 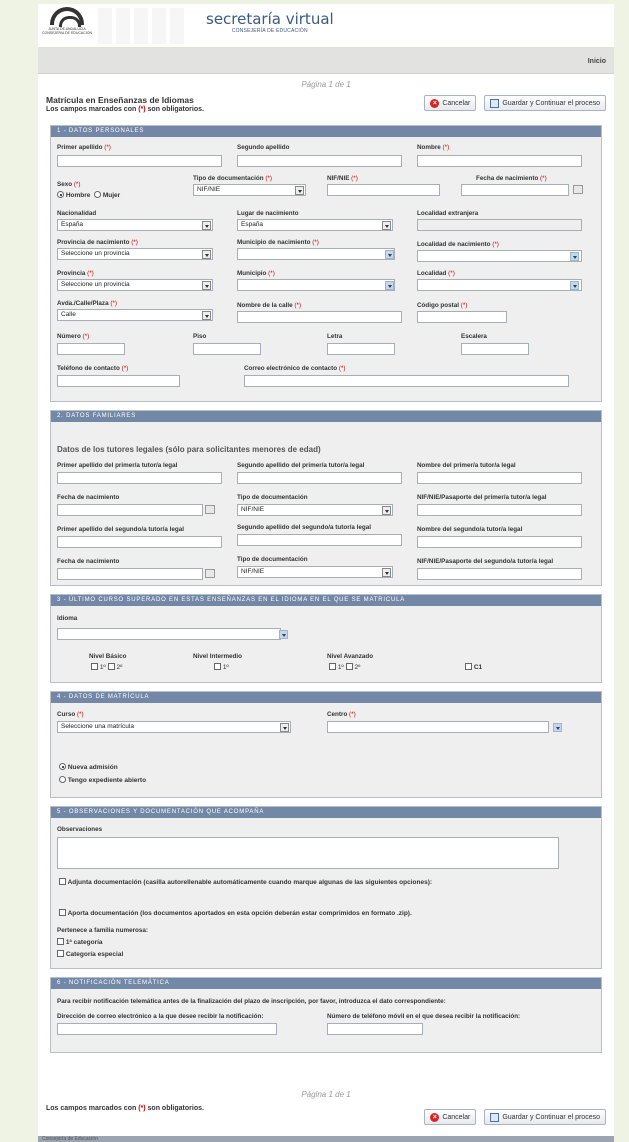 I want to click on fecha-tutor2-input, so click(x=130, y=574).